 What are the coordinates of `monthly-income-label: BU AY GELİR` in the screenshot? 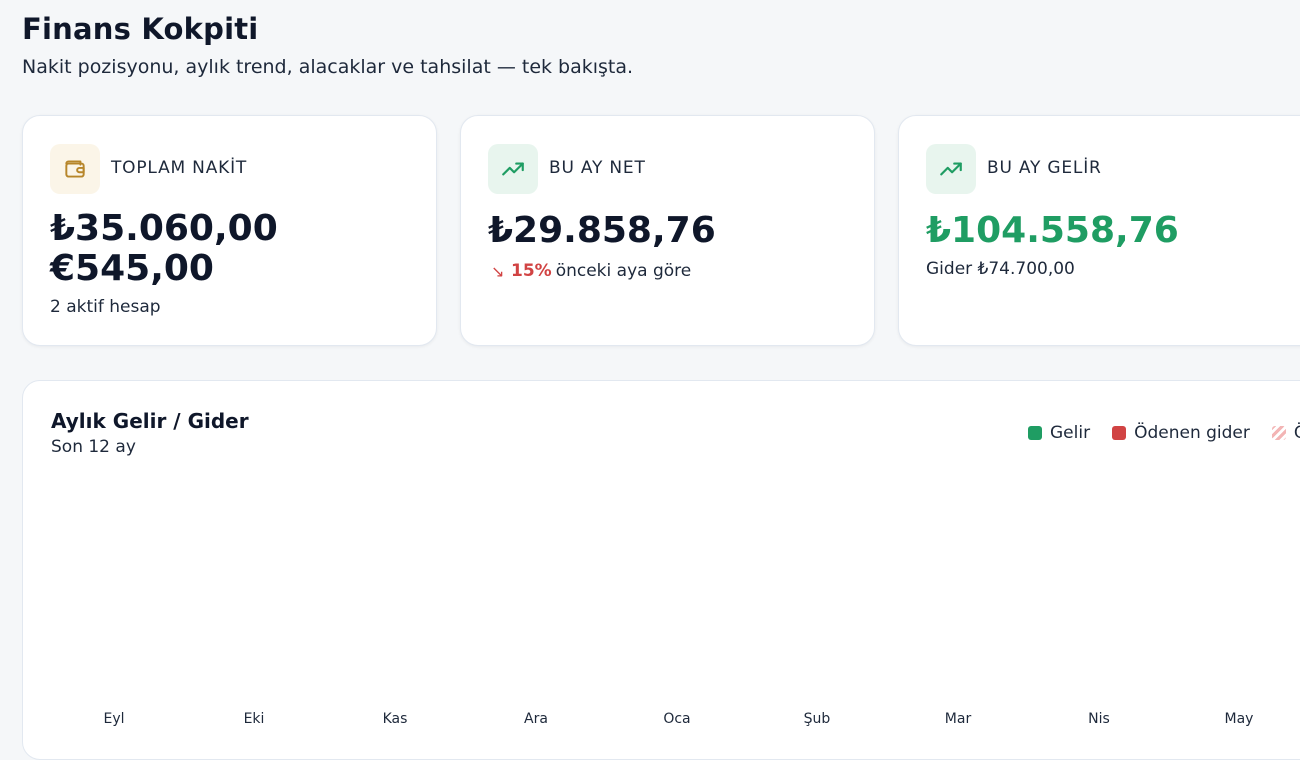 It's located at (1044, 168).